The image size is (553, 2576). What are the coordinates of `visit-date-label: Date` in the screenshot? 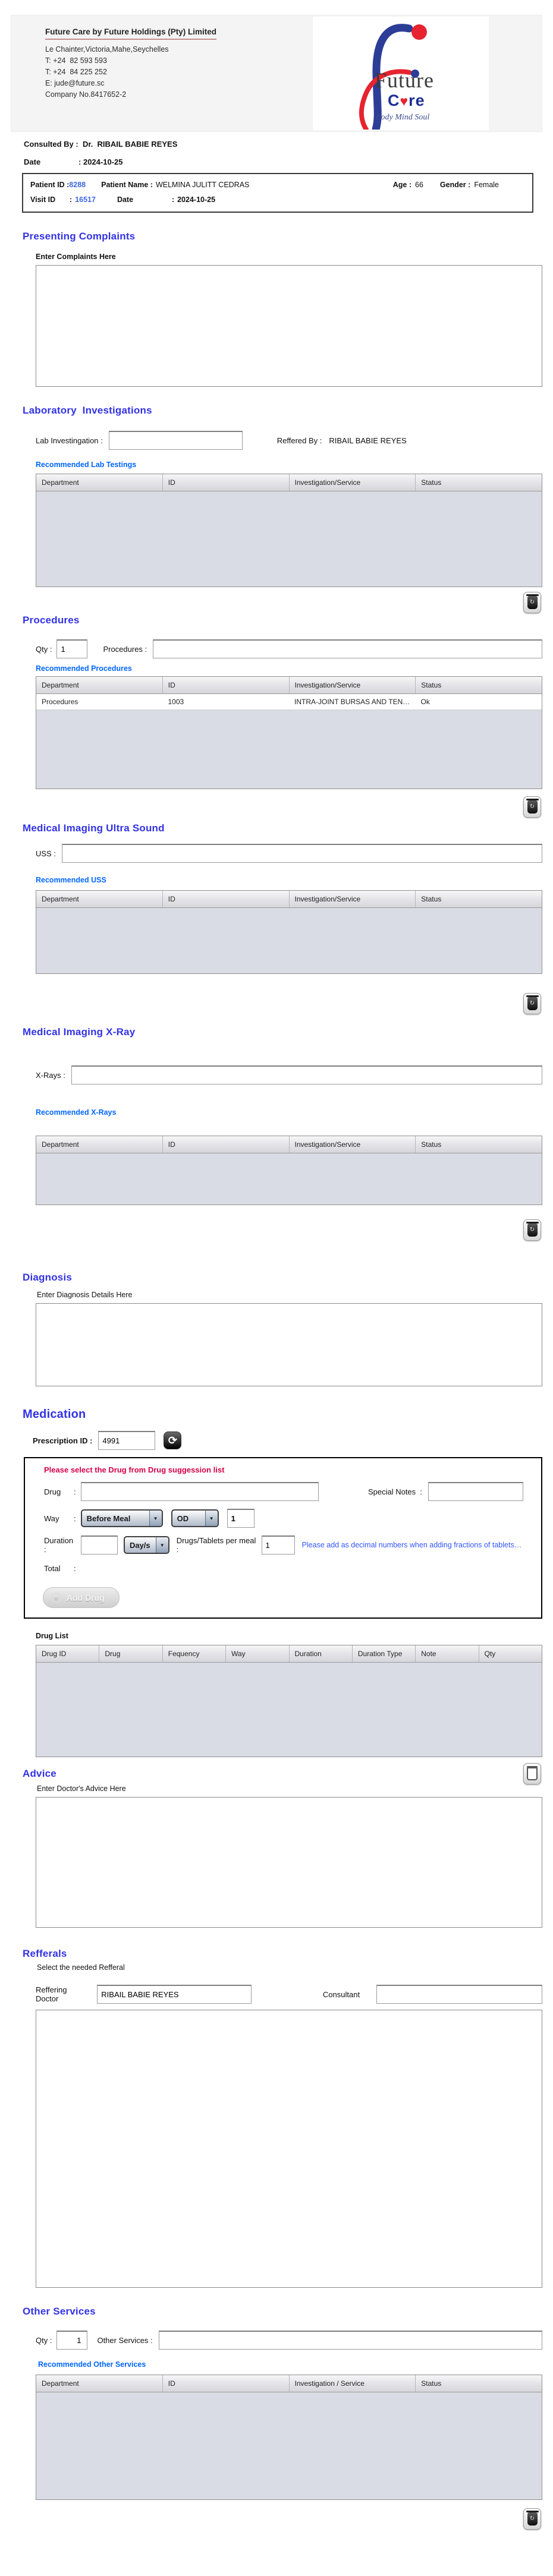 It's located at (125, 200).